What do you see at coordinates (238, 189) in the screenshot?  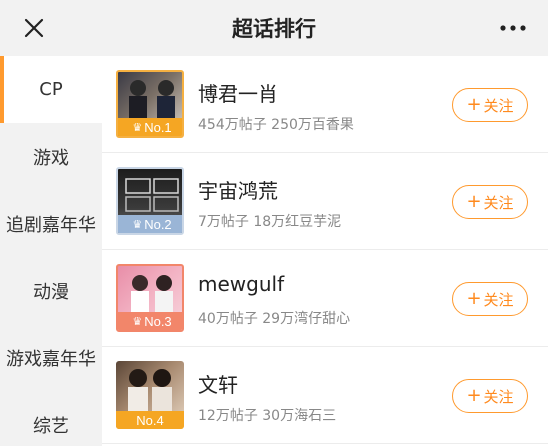 I see `topic-name: 宇宙鸿荒` at bounding box center [238, 189].